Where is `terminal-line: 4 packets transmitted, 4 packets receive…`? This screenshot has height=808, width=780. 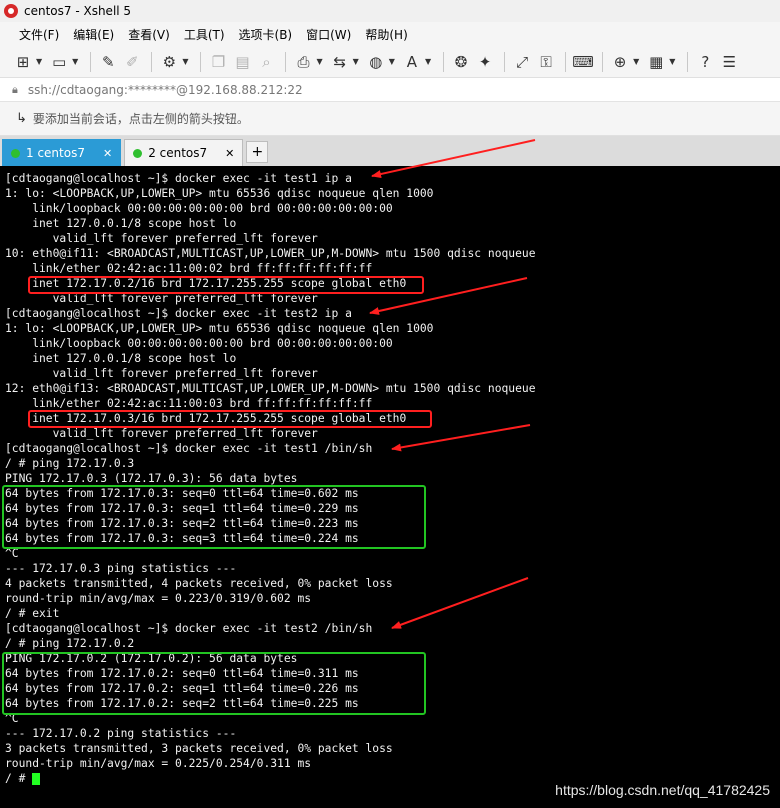 terminal-line: 4 packets transmitted, 4 packets receive… is located at coordinates (199, 583).